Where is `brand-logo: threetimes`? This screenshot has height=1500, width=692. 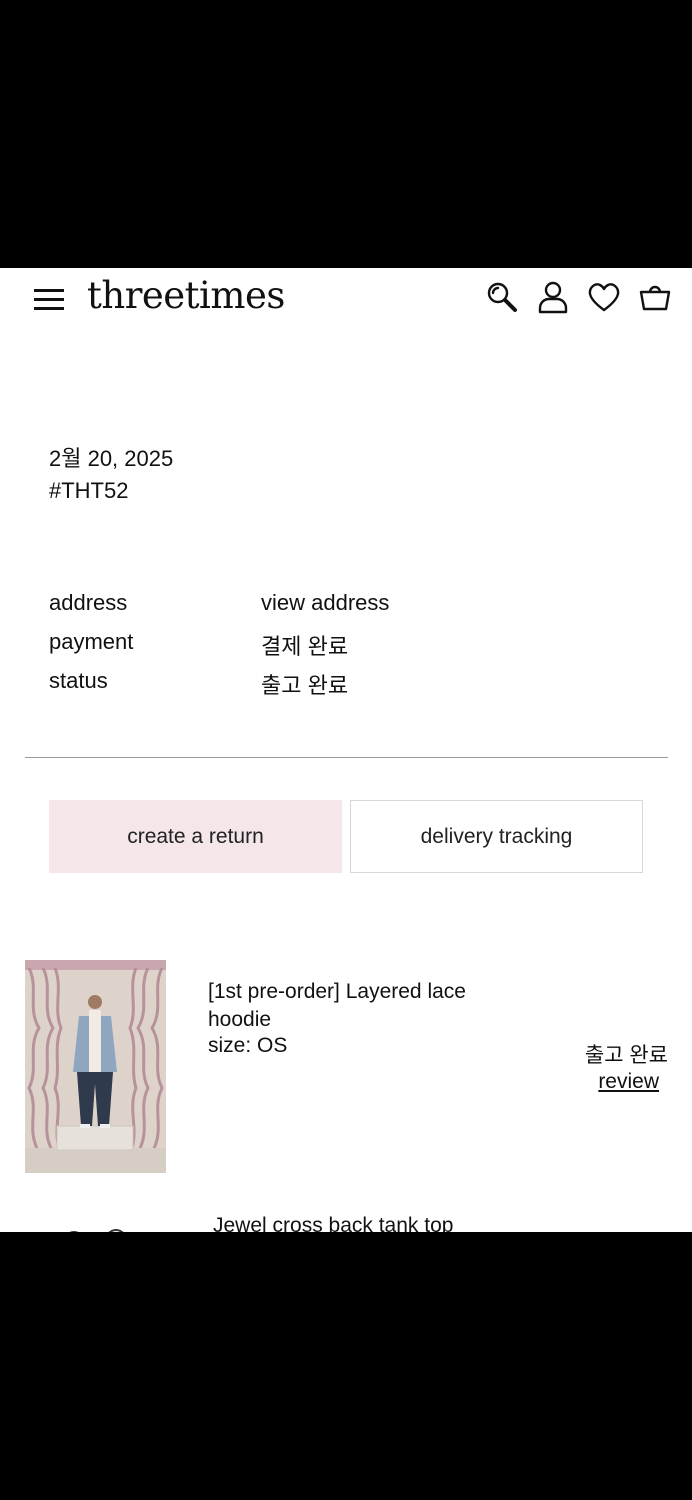
brand-logo: threetimes is located at coordinates (186, 295).